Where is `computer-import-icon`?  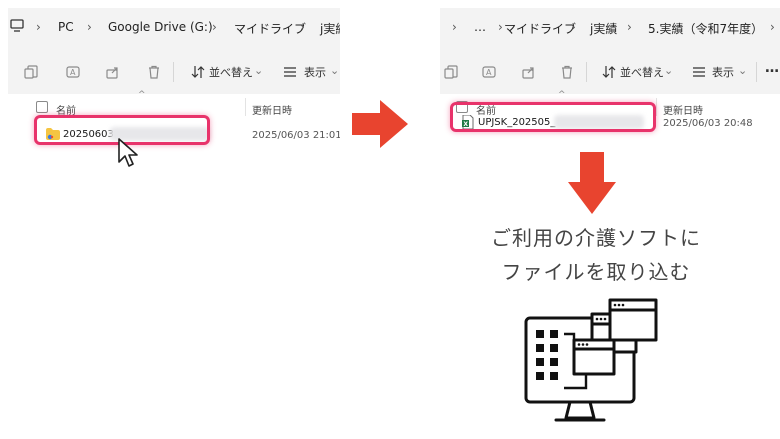
computer-import-icon is located at coordinates (591, 360).